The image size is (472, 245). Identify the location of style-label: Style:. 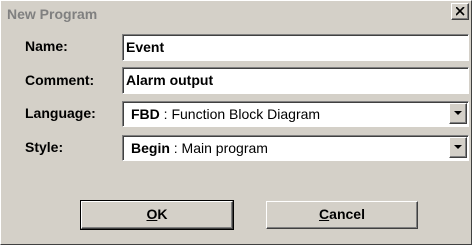
(44, 147).